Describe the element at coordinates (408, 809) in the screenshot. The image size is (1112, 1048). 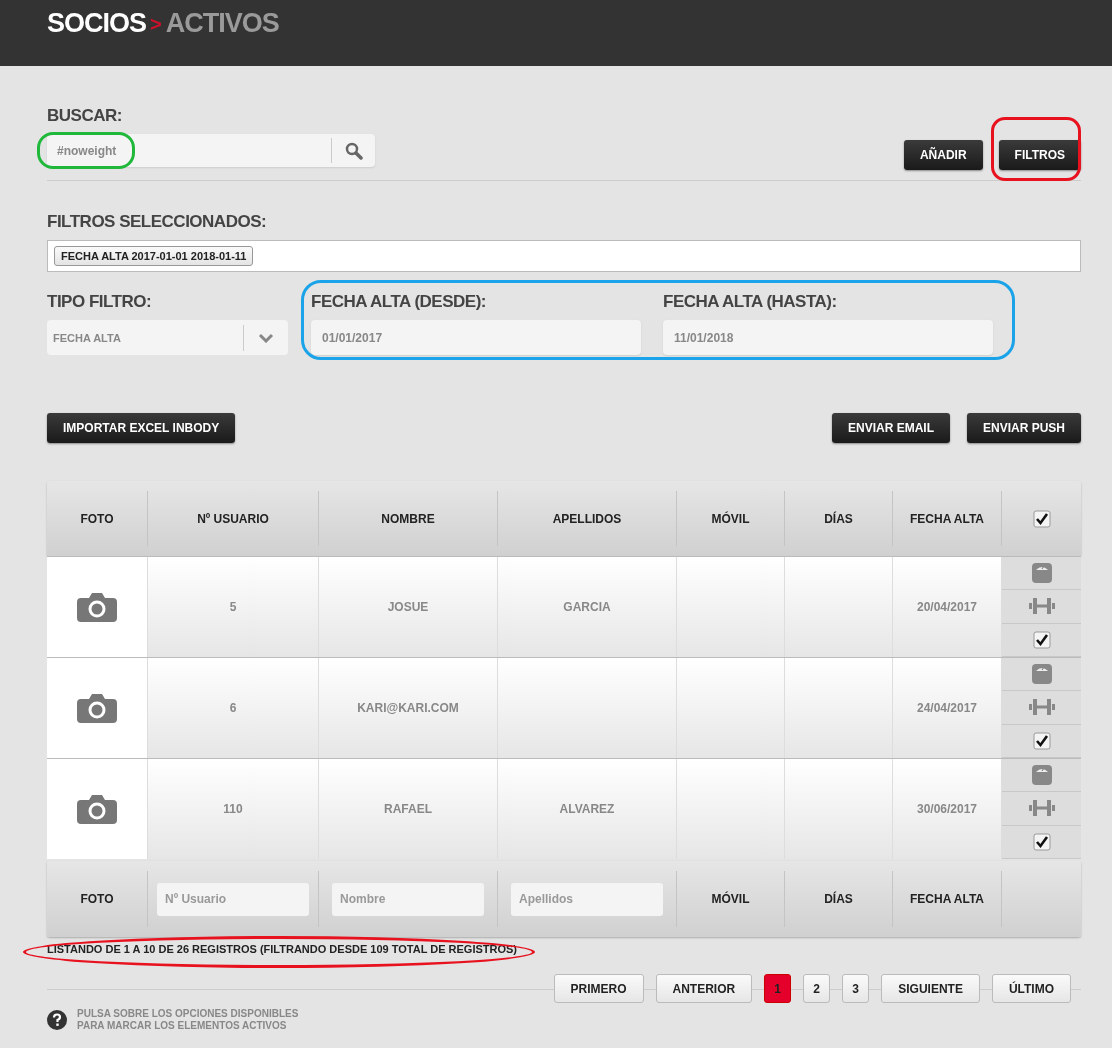
I see `table-cell: RAFAEL` at that location.